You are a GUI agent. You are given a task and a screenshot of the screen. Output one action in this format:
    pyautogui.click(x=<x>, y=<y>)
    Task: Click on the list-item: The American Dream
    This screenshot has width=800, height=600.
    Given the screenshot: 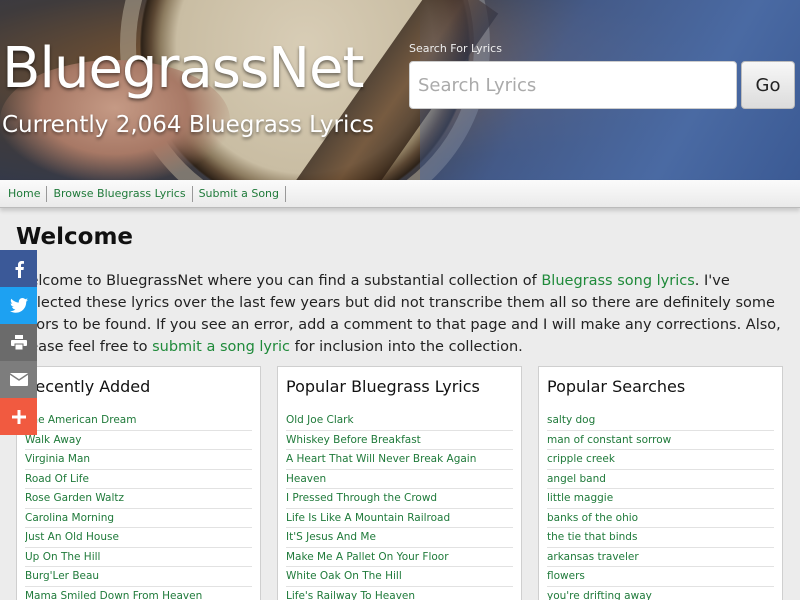 What is the action you would take?
    pyautogui.click(x=138, y=421)
    